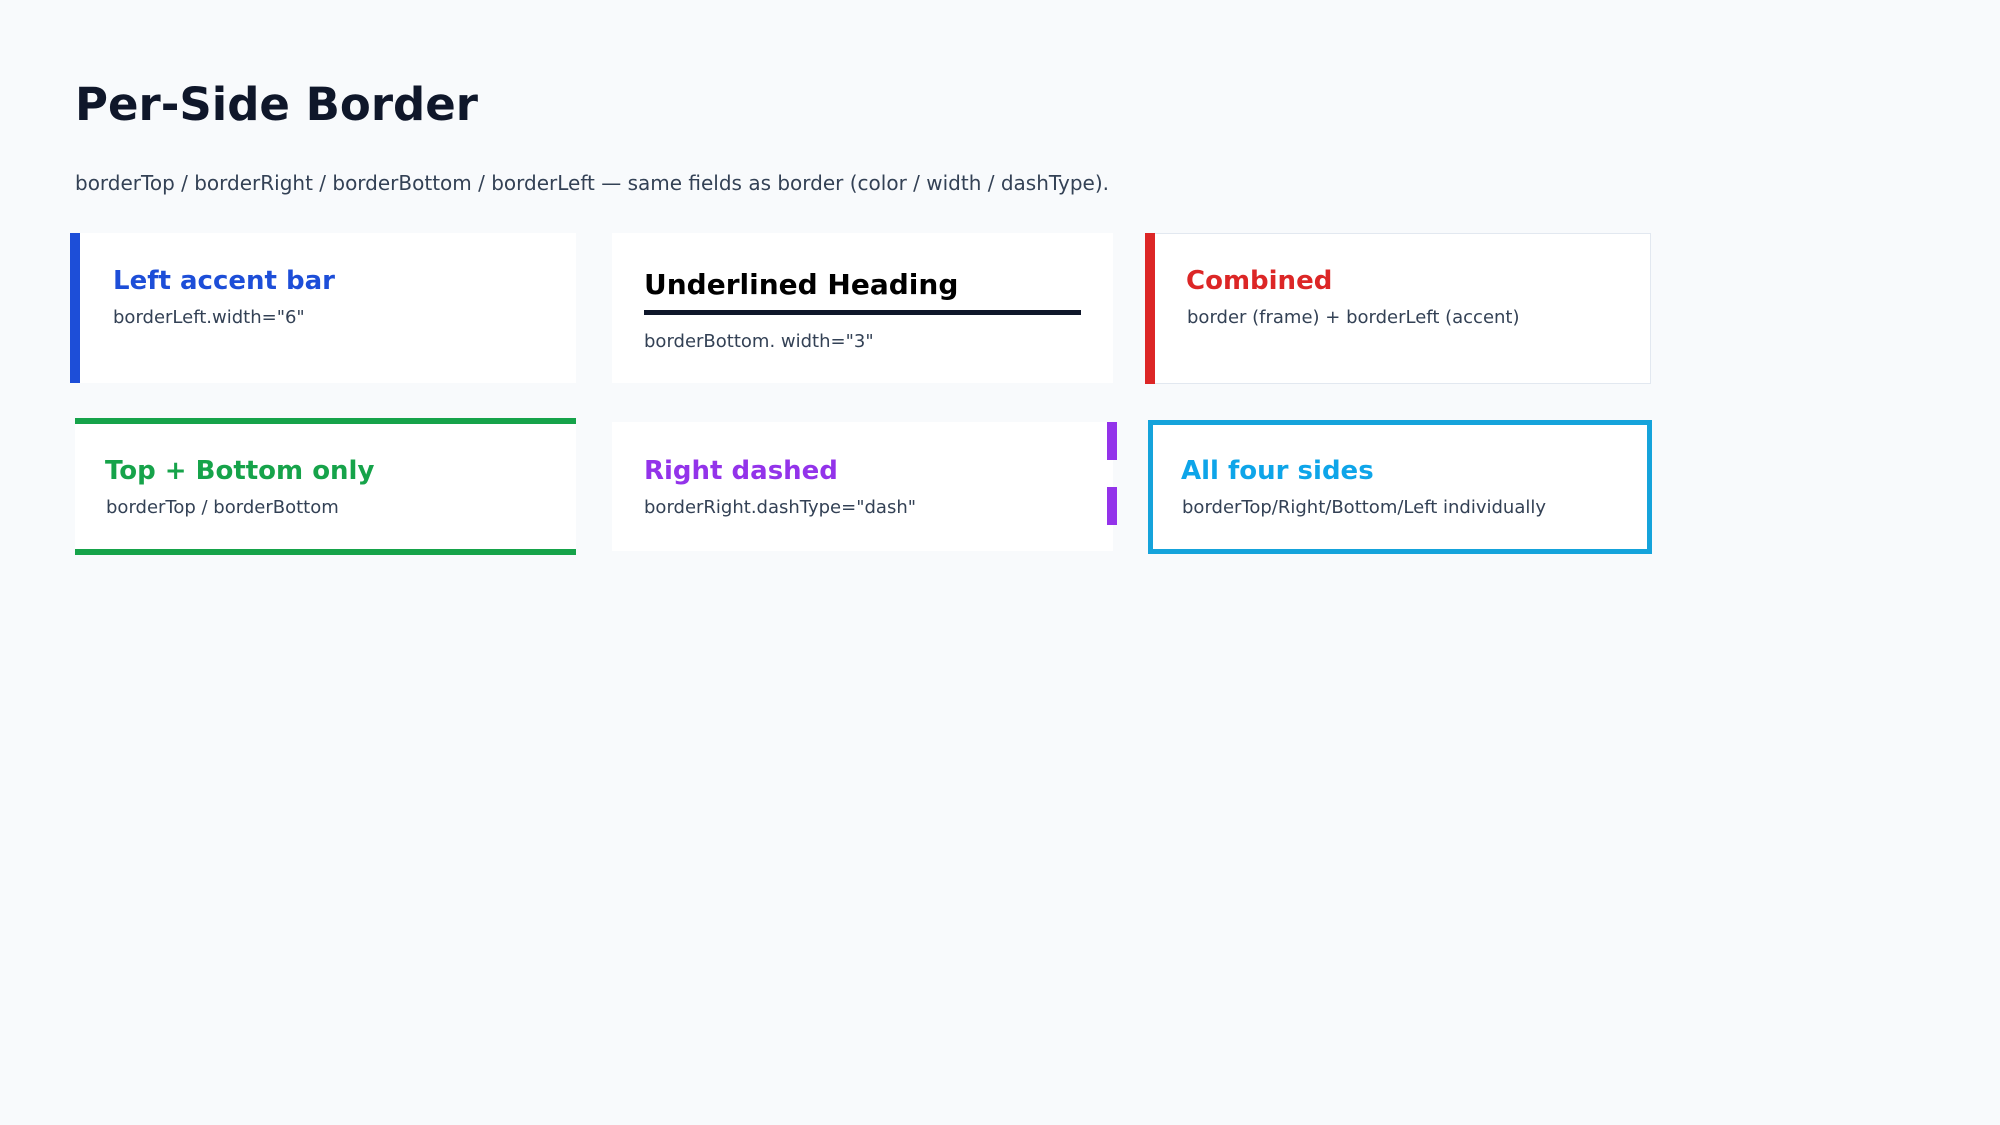 Image resolution: width=2000 pixels, height=1125 pixels. I want to click on card-description: borderBottom. width="3", so click(759, 341).